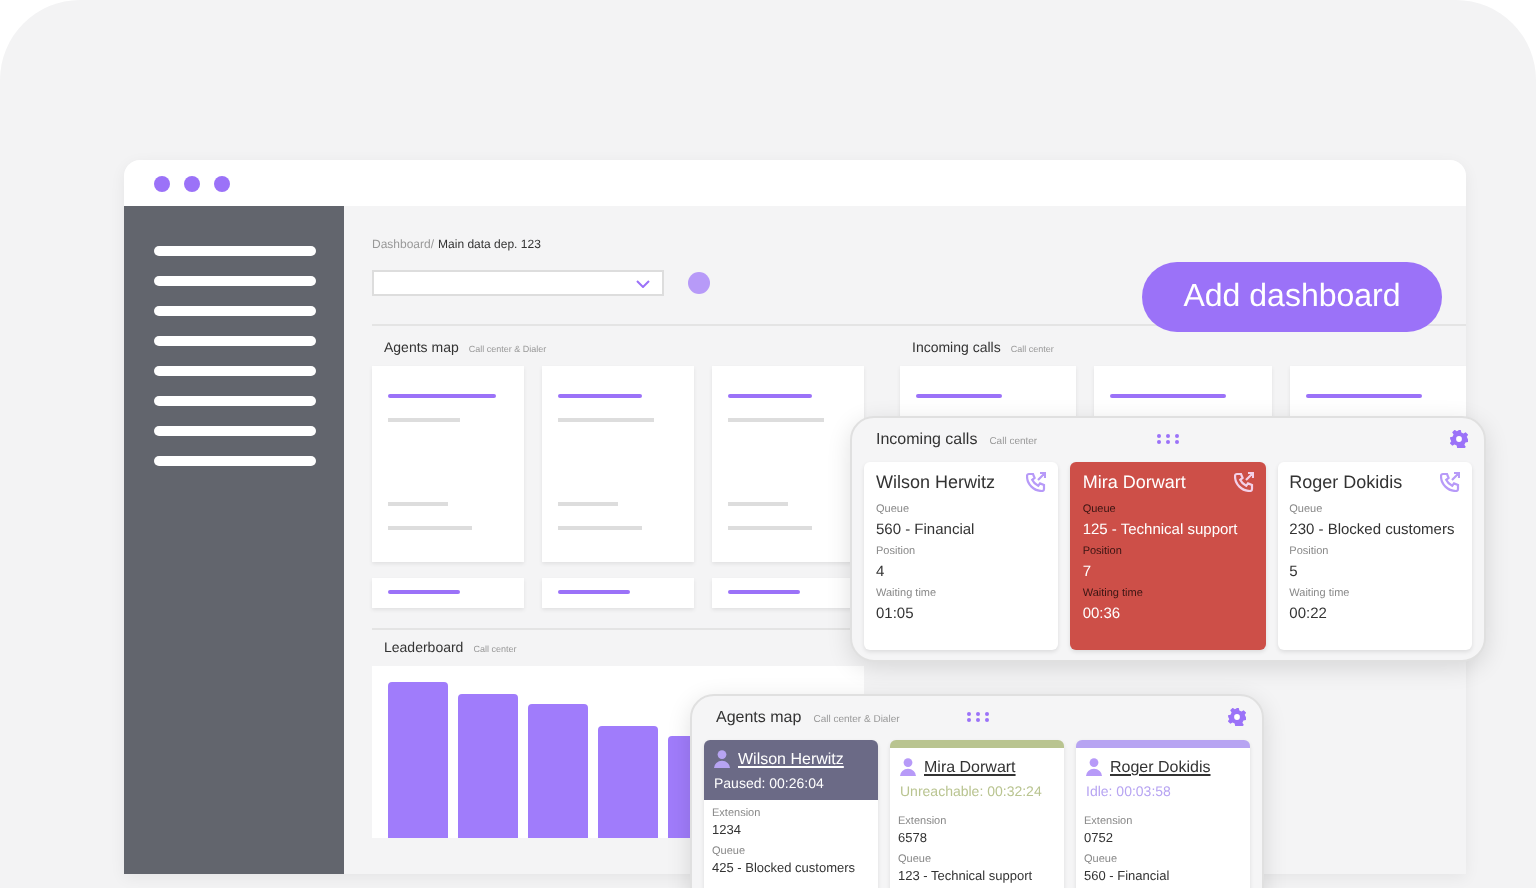 The image size is (1536, 888). I want to click on chevron-down-icon, so click(643, 283).